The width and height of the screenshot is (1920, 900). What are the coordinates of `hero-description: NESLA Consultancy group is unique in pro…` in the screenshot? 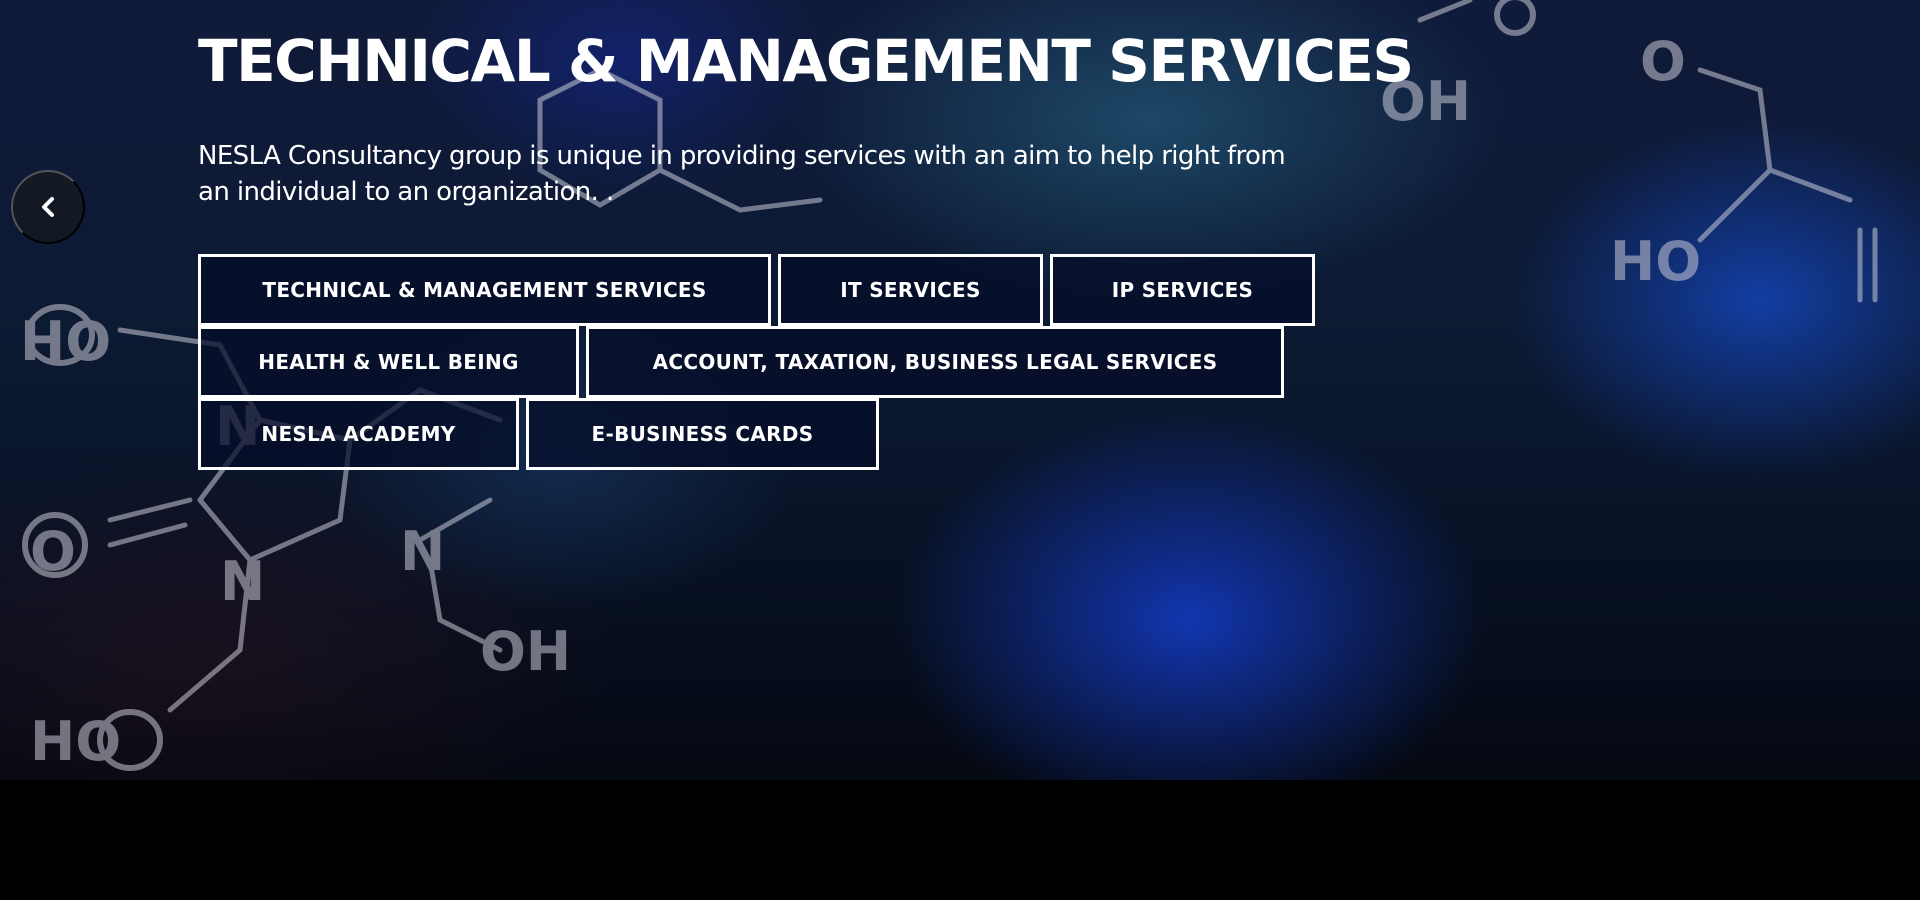 It's located at (742, 174).